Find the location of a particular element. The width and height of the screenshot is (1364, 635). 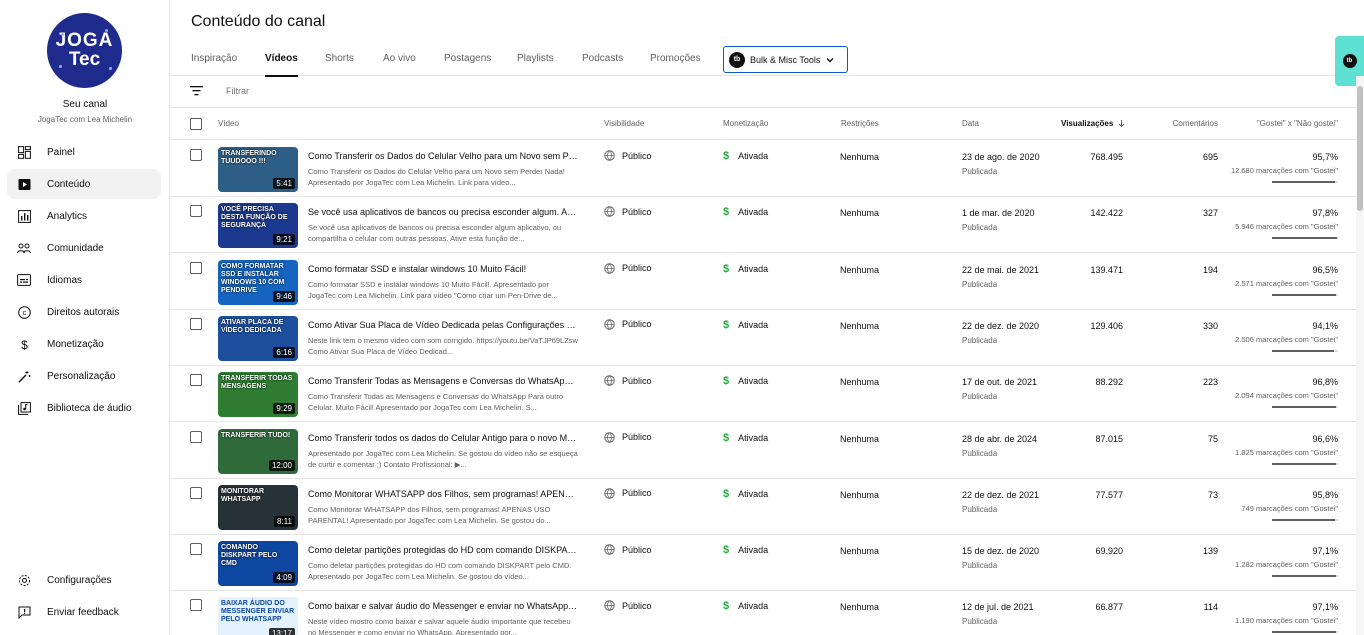

video-thumbnail: Ativar placa de vídeo dedicada 6:16 is located at coordinates (258, 338).